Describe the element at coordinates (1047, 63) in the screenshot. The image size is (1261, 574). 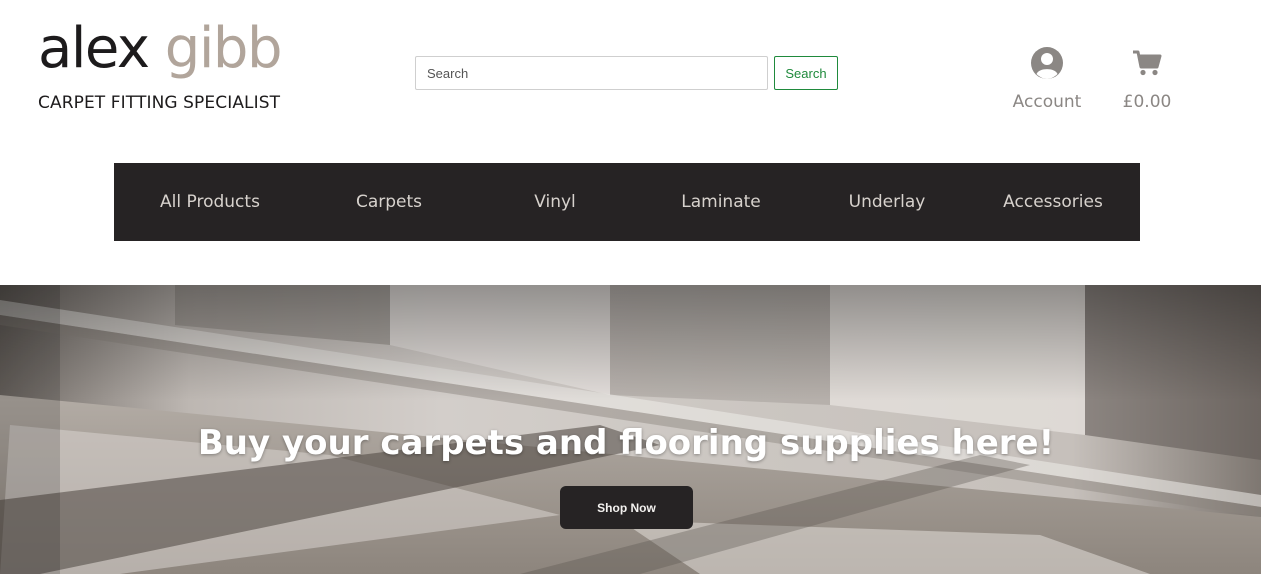
I see `user-circle-icon` at that location.